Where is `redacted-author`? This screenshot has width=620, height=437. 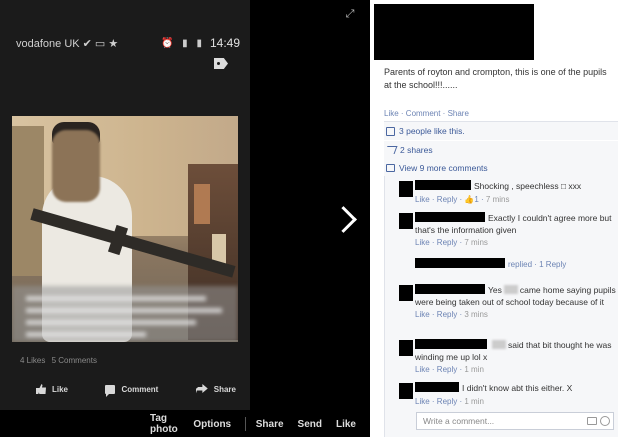
redacted-author is located at coordinates (454, 32).